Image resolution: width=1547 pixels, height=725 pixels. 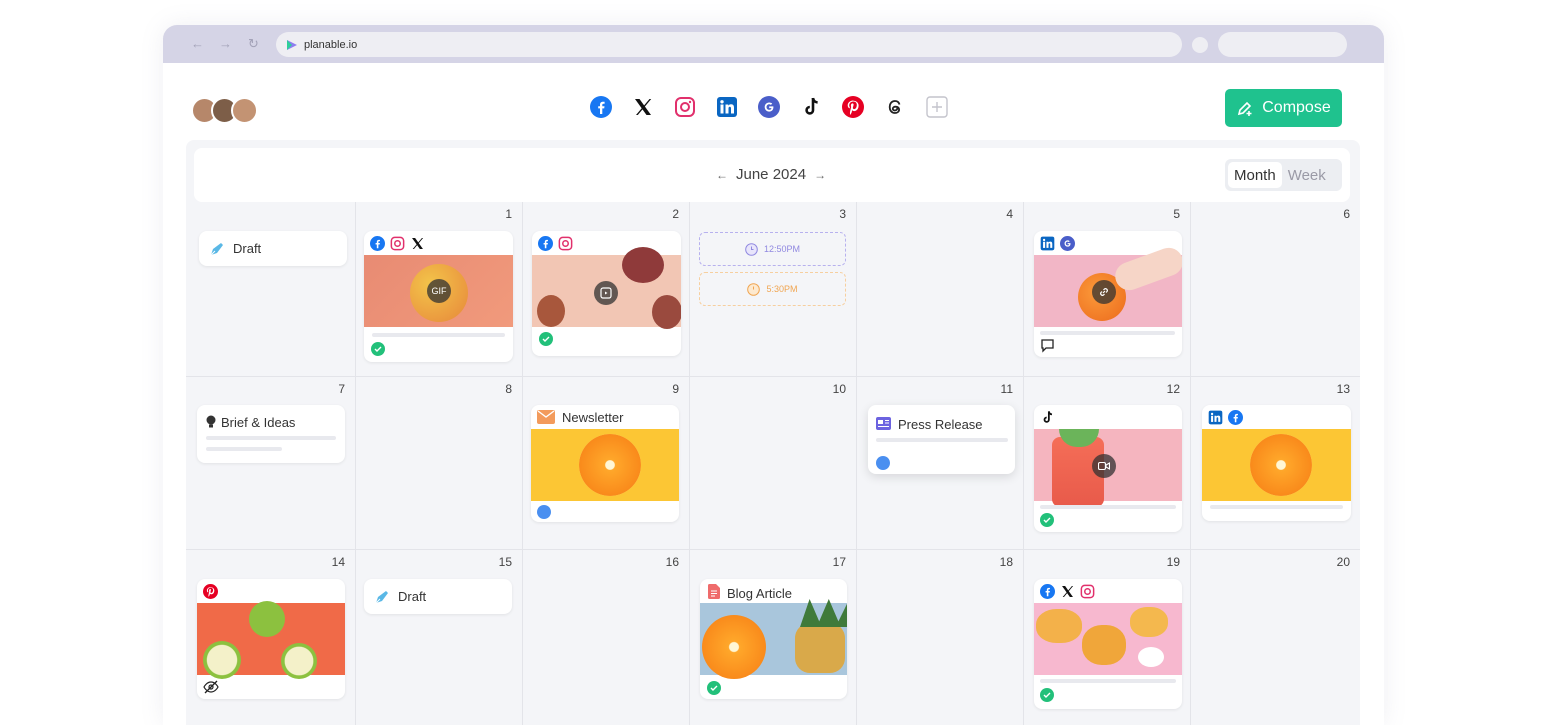 What do you see at coordinates (1283, 108) in the screenshot?
I see `compose-button: Compose` at bounding box center [1283, 108].